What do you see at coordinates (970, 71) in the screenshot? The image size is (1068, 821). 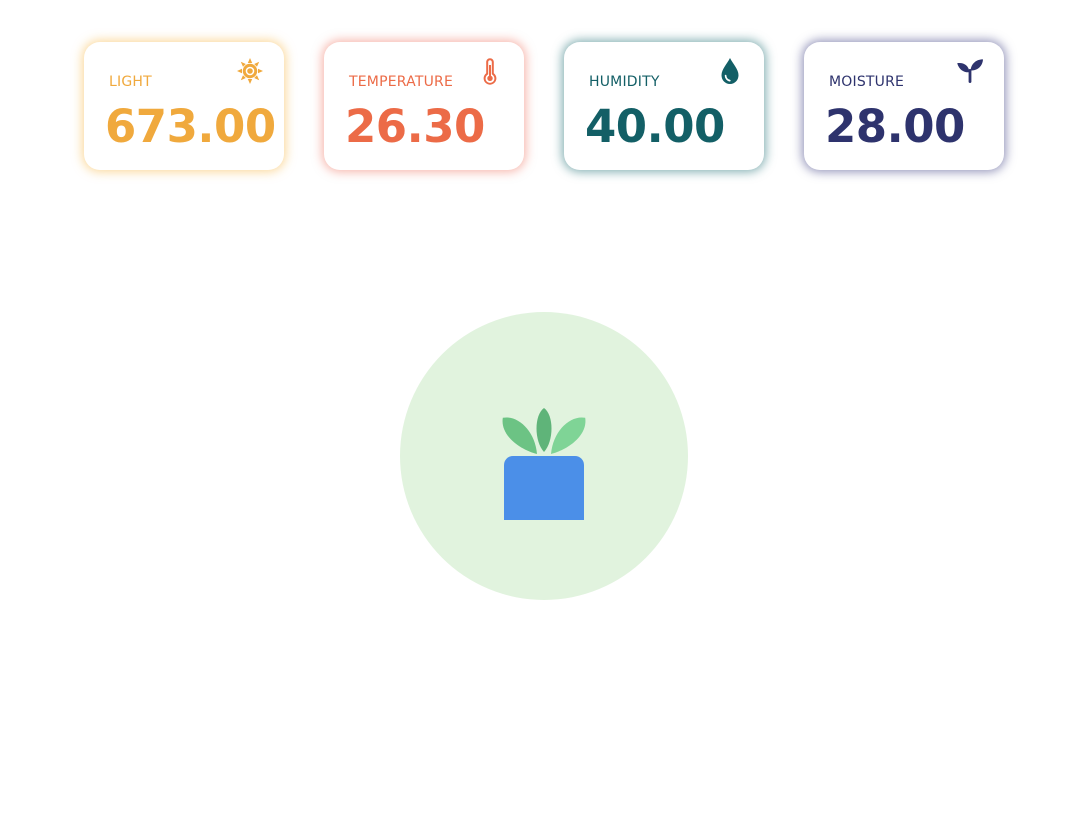 I see `sprout-icon` at bounding box center [970, 71].